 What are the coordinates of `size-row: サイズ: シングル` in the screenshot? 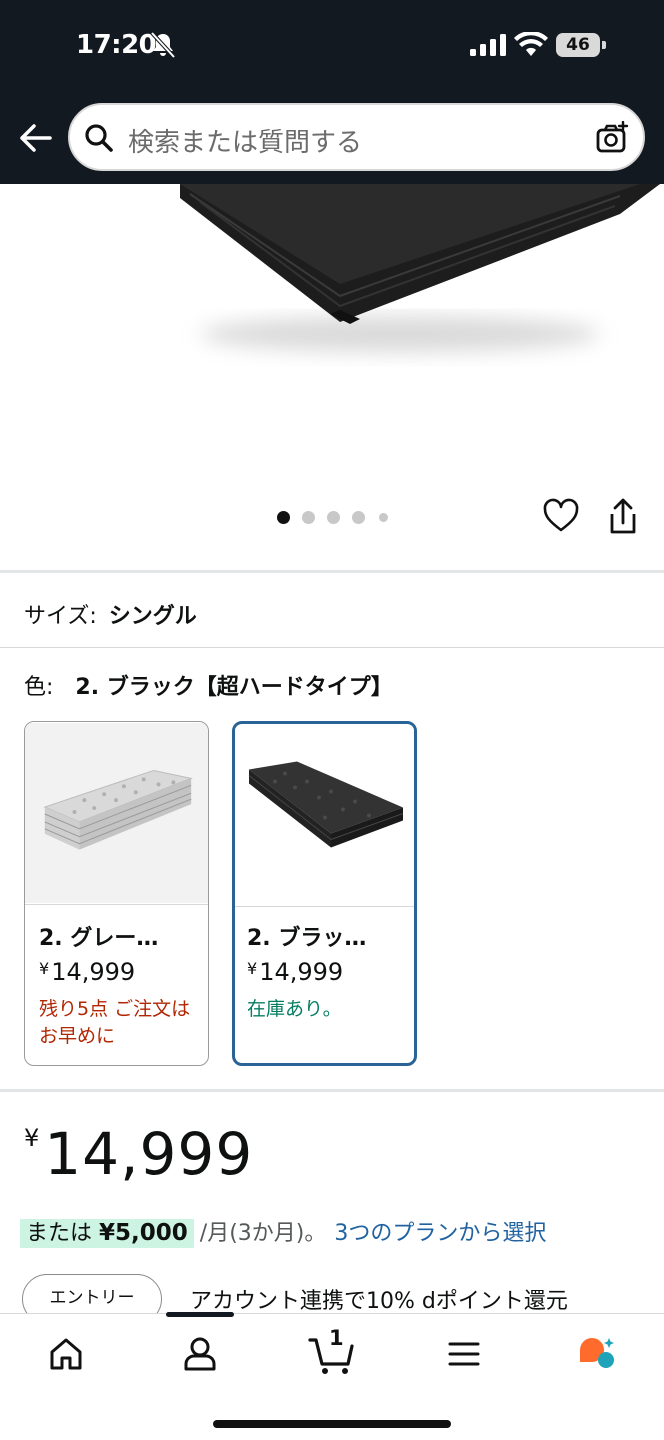 It's located at (110, 614).